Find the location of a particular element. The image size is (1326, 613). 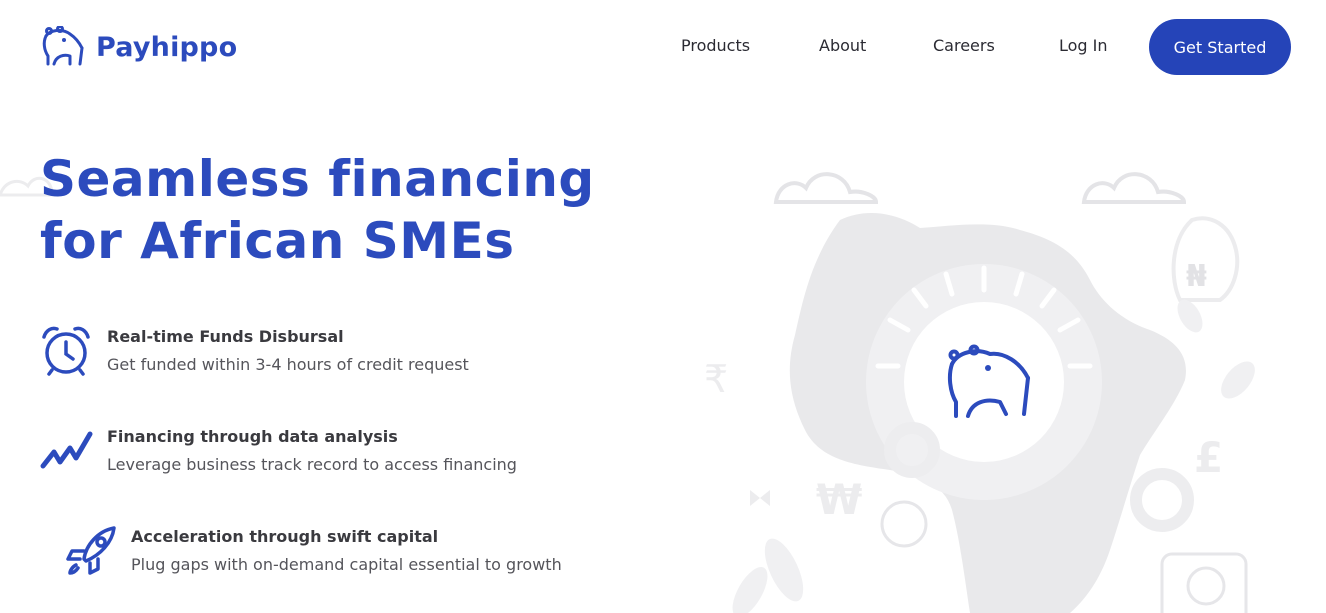

bow-icon is located at coordinates (760, 498).